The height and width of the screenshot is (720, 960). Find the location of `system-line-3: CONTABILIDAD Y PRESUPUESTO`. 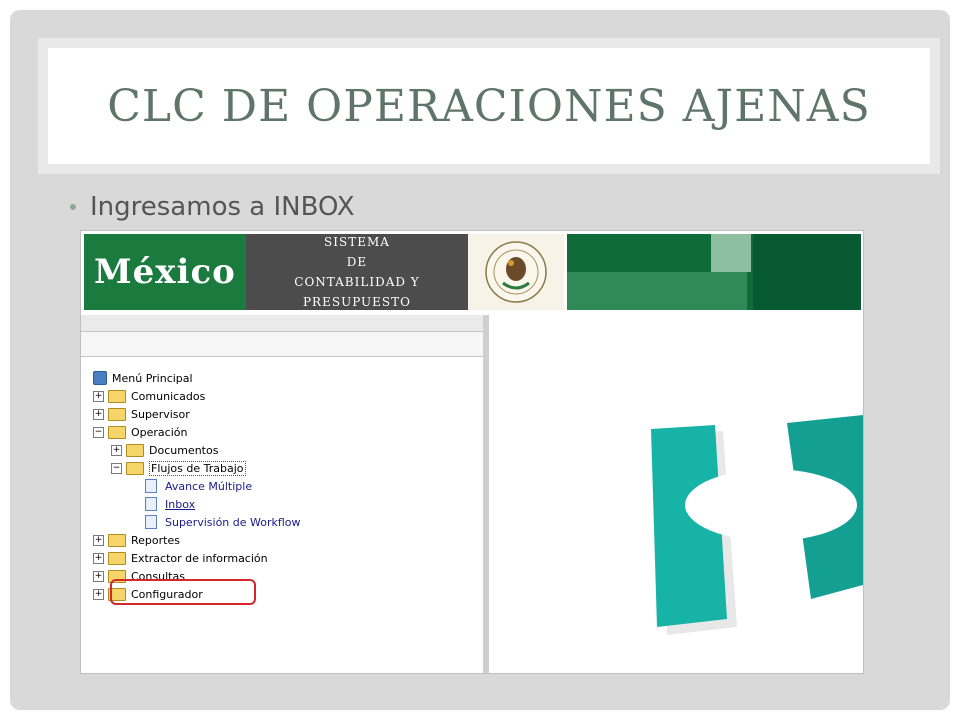

system-line-3: CONTABILIDAD Y PRESUPUESTO is located at coordinates (357, 292).